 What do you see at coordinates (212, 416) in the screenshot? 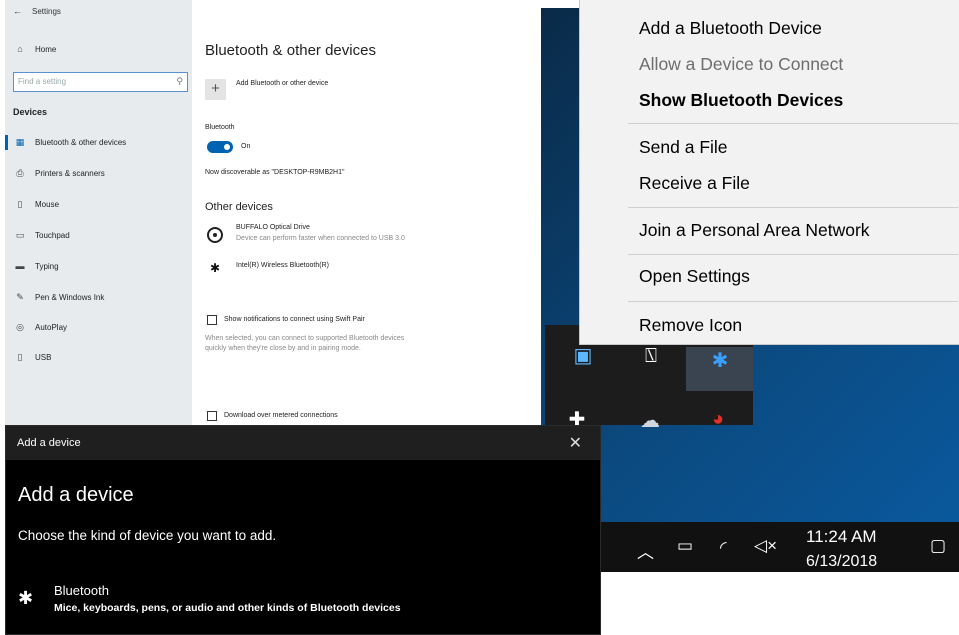
I see `metered-checkbox` at bounding box center [212, 416].